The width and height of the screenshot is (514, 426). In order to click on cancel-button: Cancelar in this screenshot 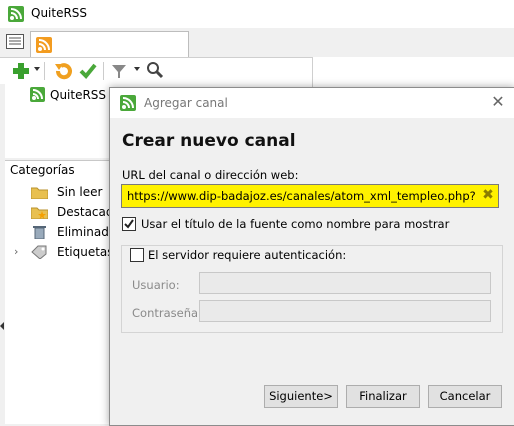, I will do `click(465, 396)`.